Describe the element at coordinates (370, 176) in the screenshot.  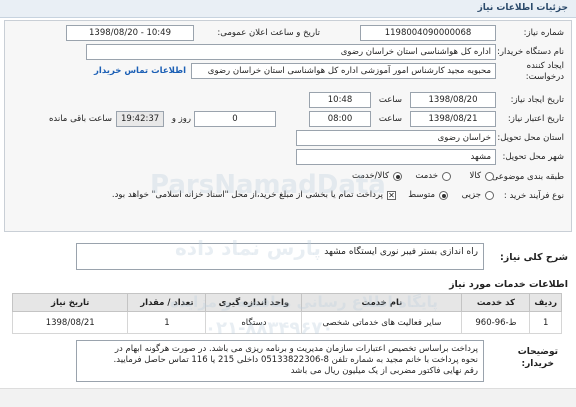
I see `category-goods-service-label: کالا/خدمت` at that location.